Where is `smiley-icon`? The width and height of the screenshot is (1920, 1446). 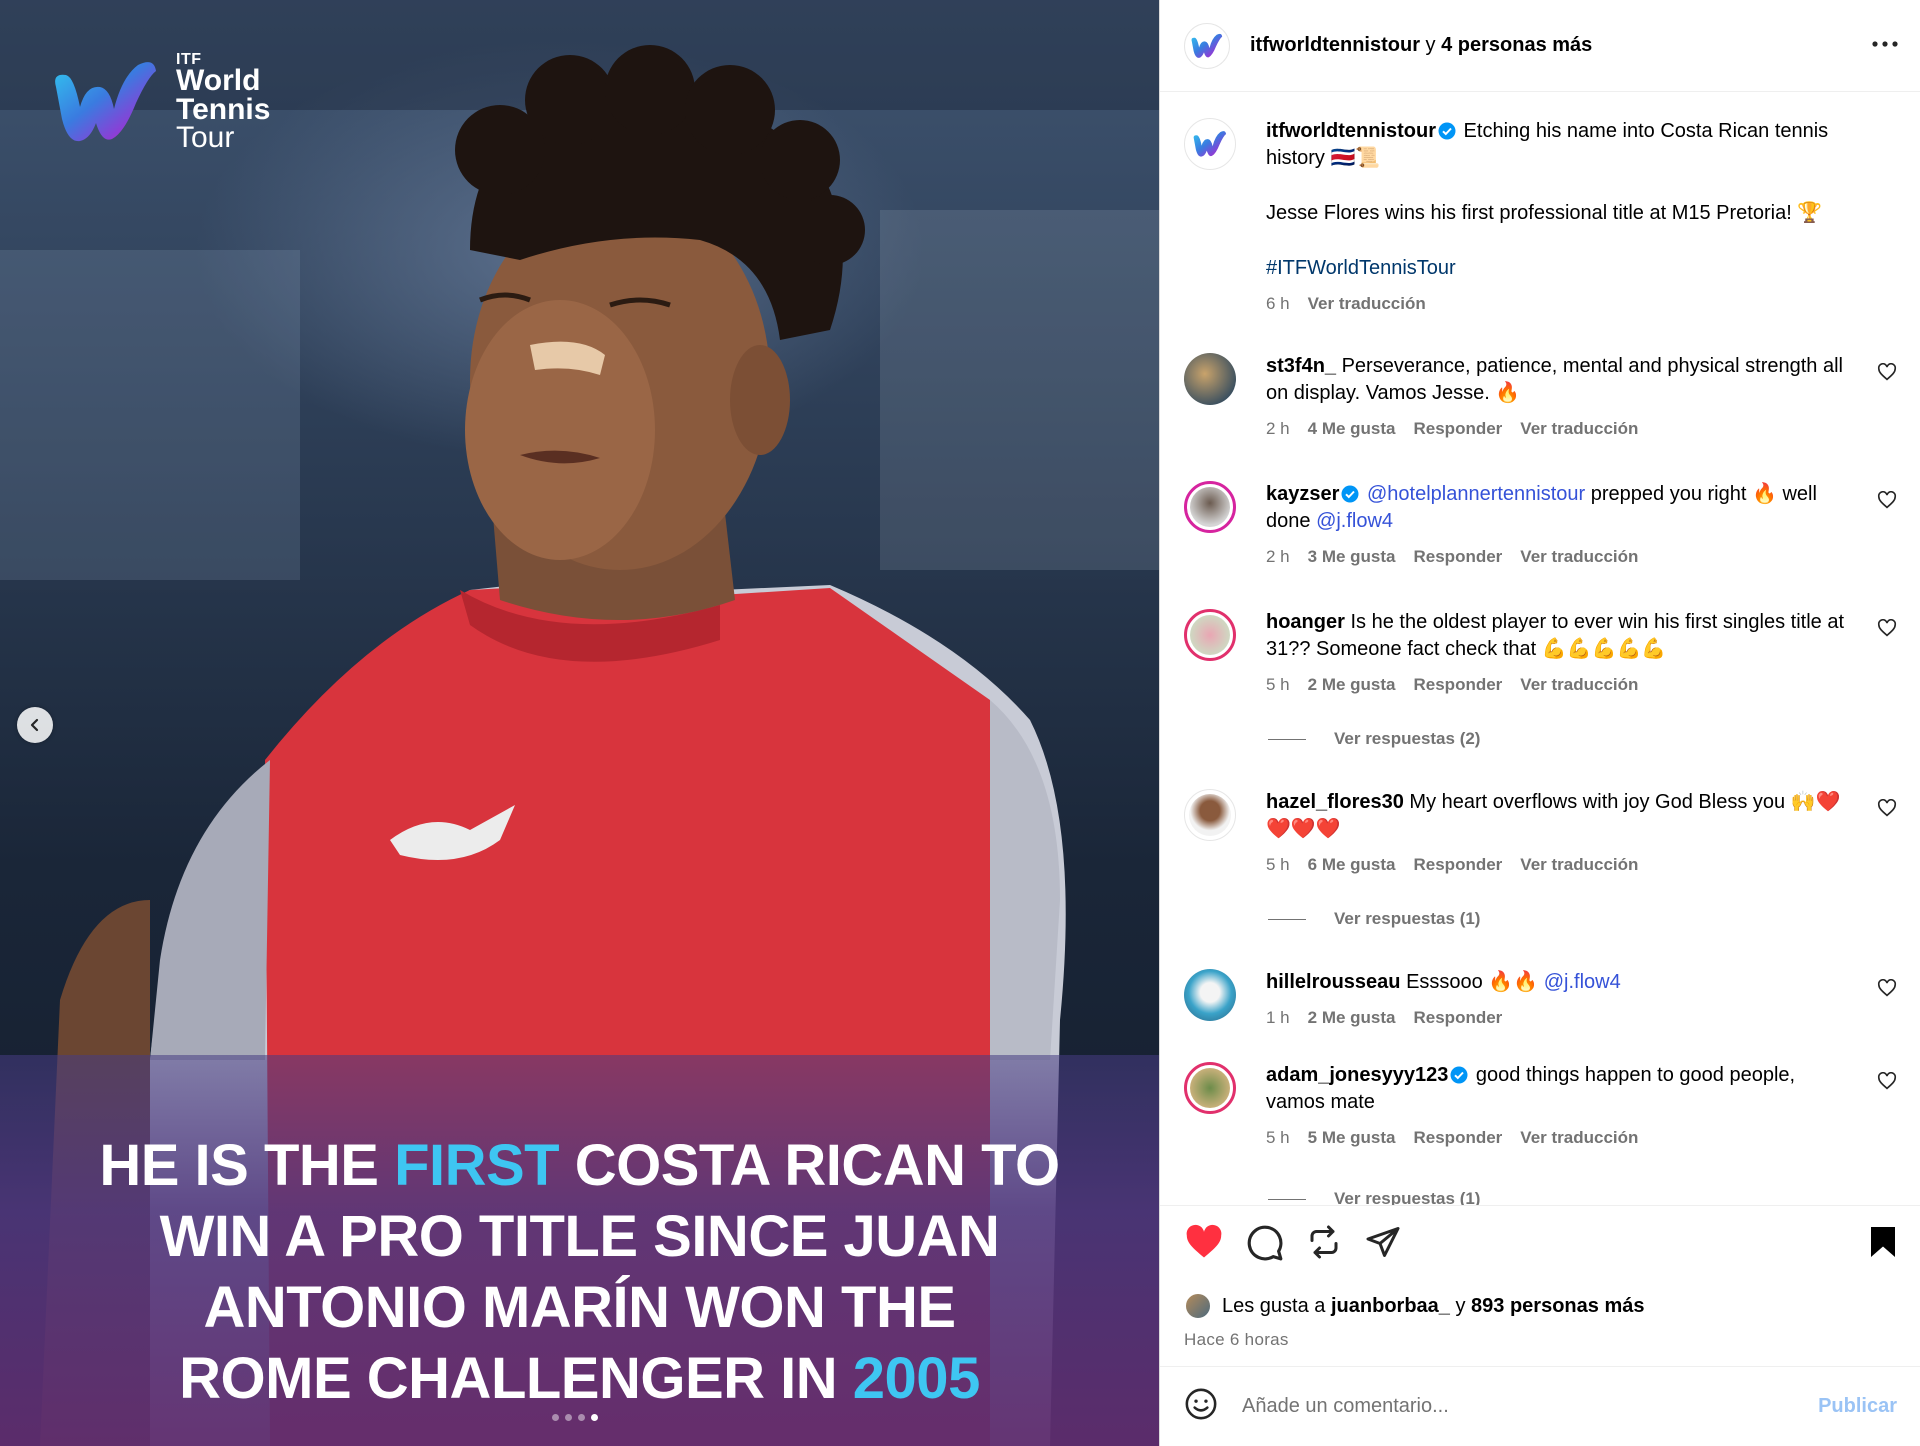 smiley-icon is located at coordinates (1201, 1404).